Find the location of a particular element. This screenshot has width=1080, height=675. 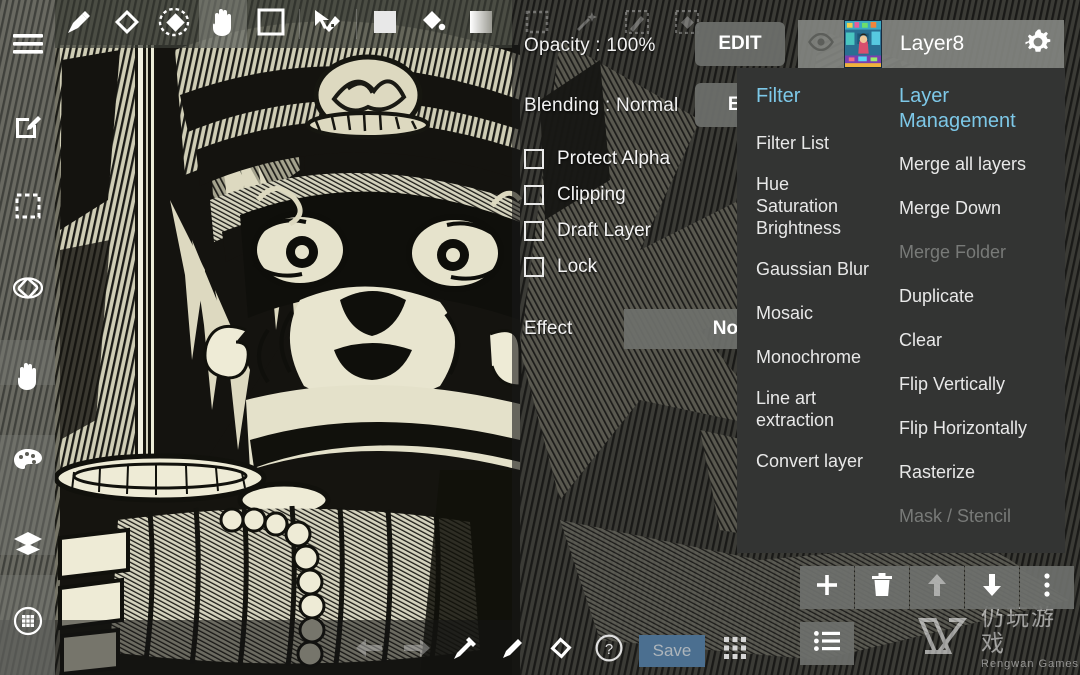

menu-item-merge-all-layers: Merge all layers is located at coordinates (982, 164).